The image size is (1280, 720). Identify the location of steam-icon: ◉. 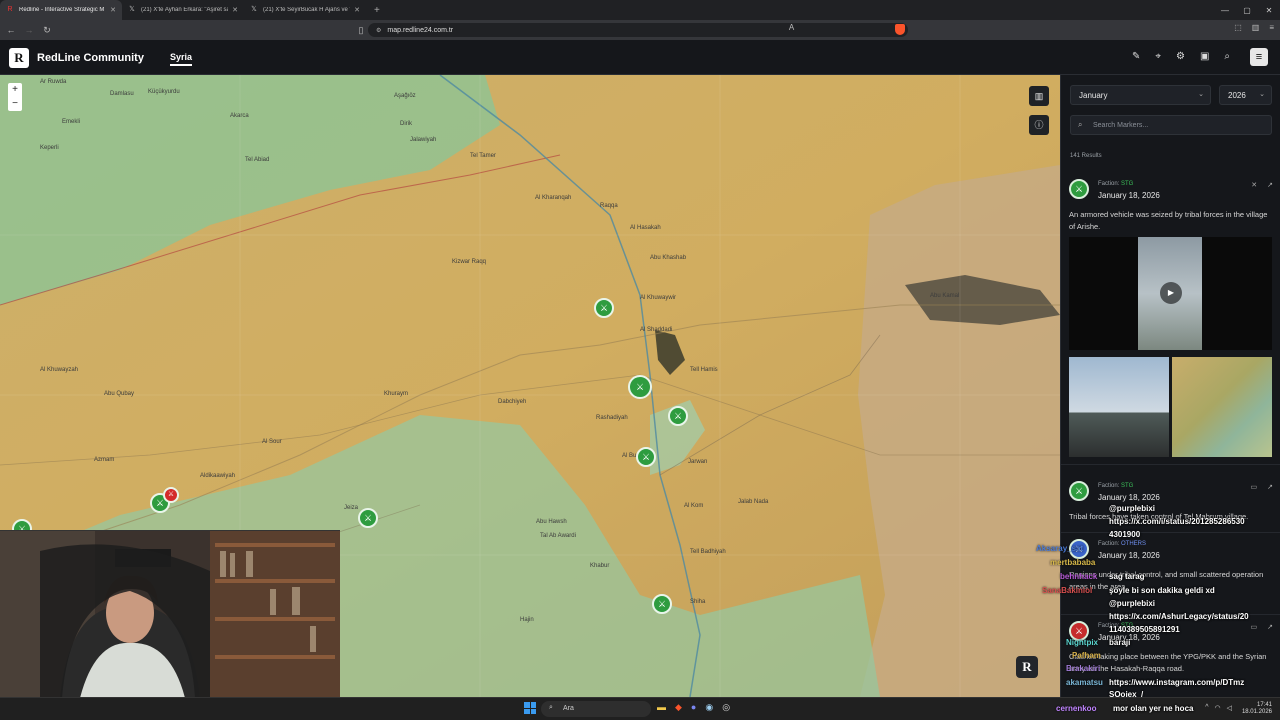
(709, 707).